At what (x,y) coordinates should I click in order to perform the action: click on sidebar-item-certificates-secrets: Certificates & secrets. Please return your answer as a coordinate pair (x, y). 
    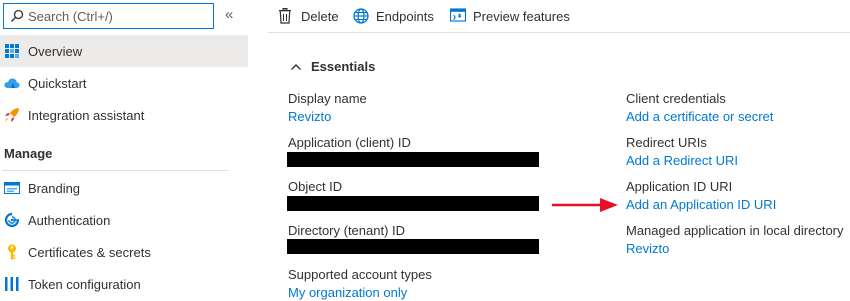
    Looking at the image, I should click on (124, 252).